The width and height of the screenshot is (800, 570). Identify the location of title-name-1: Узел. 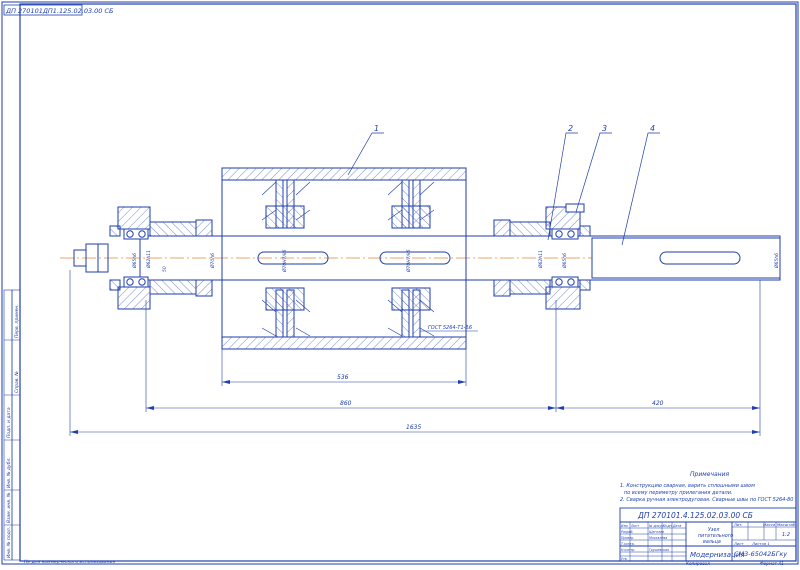
(714, 530).